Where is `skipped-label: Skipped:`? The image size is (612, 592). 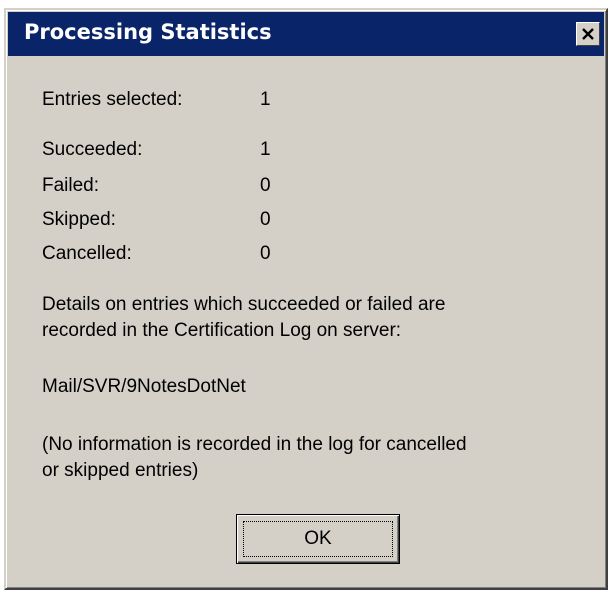 skipped-label: Skipped: is located at coordinates (79, 219).